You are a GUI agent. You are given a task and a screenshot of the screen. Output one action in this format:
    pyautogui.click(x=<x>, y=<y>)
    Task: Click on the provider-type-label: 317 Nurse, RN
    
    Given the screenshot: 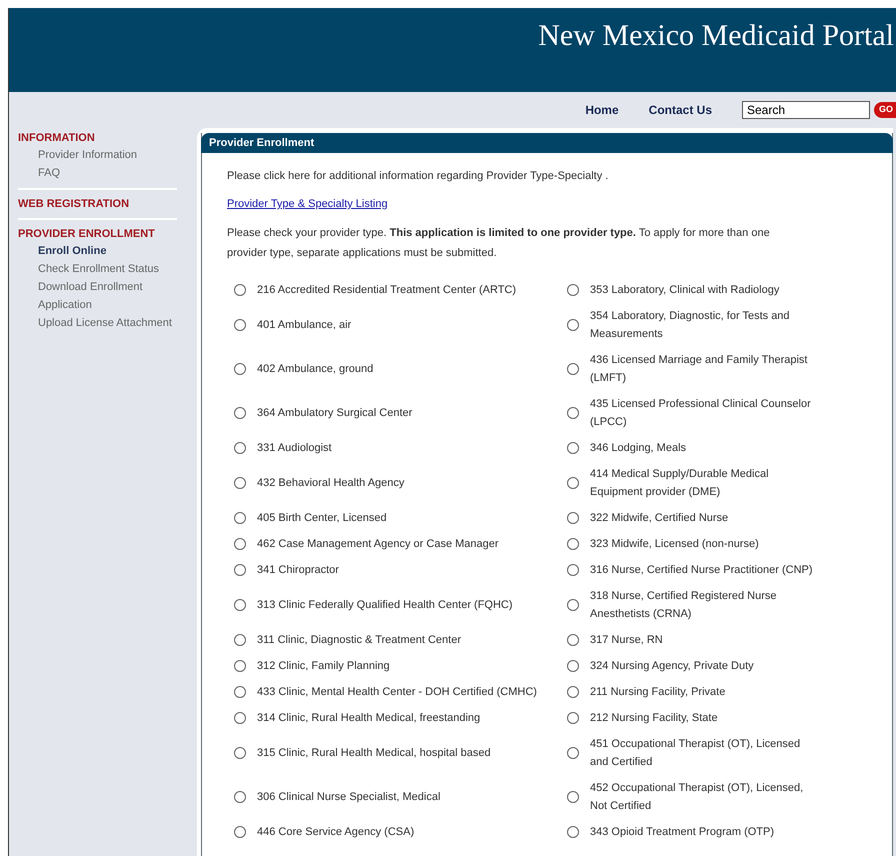 What is the action you would take?
    pyautogui.click(x=626, y=640)
    